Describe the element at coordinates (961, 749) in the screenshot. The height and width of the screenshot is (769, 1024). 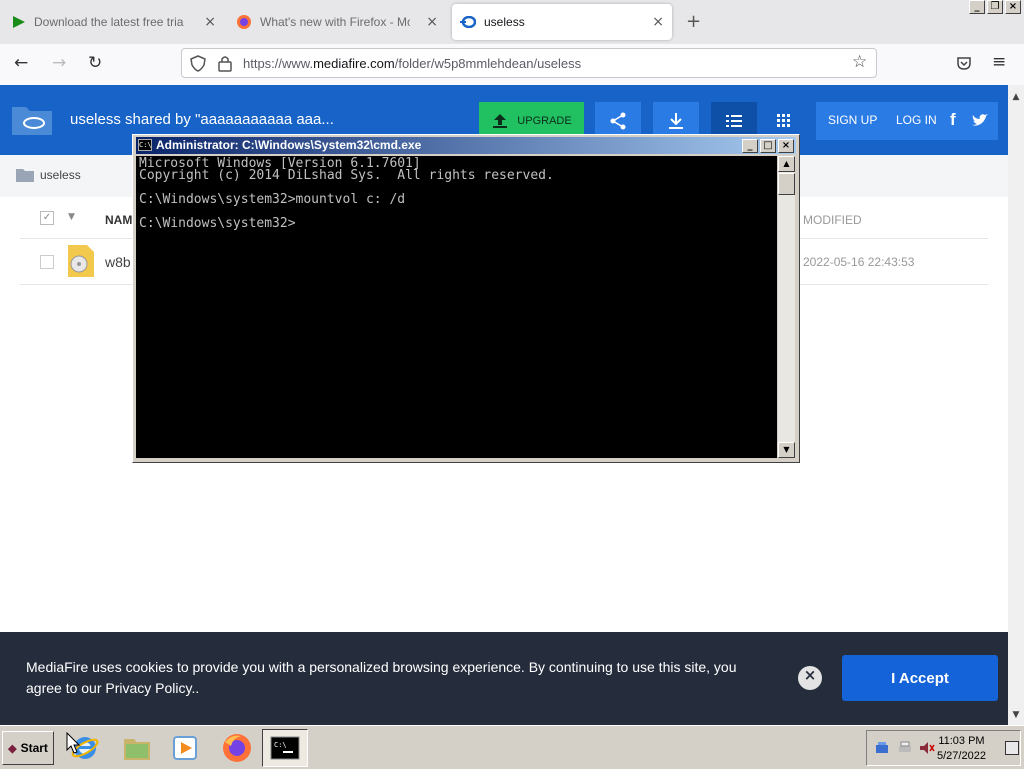
I see `clock: 11:03 PM 5/27/2022` at that location.